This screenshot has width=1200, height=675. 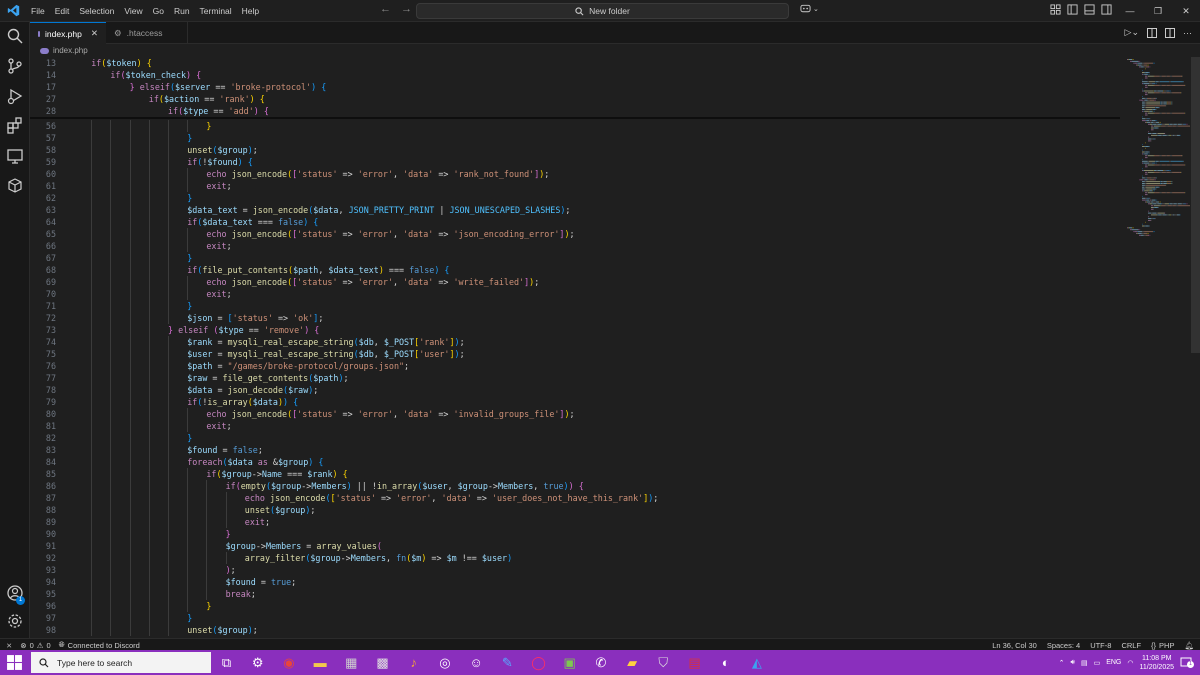 What do you see at coordinates (1073, 663) in the screenshot?
I see `volume-icon: 🔊︎` at bounding box center [1073, 663].